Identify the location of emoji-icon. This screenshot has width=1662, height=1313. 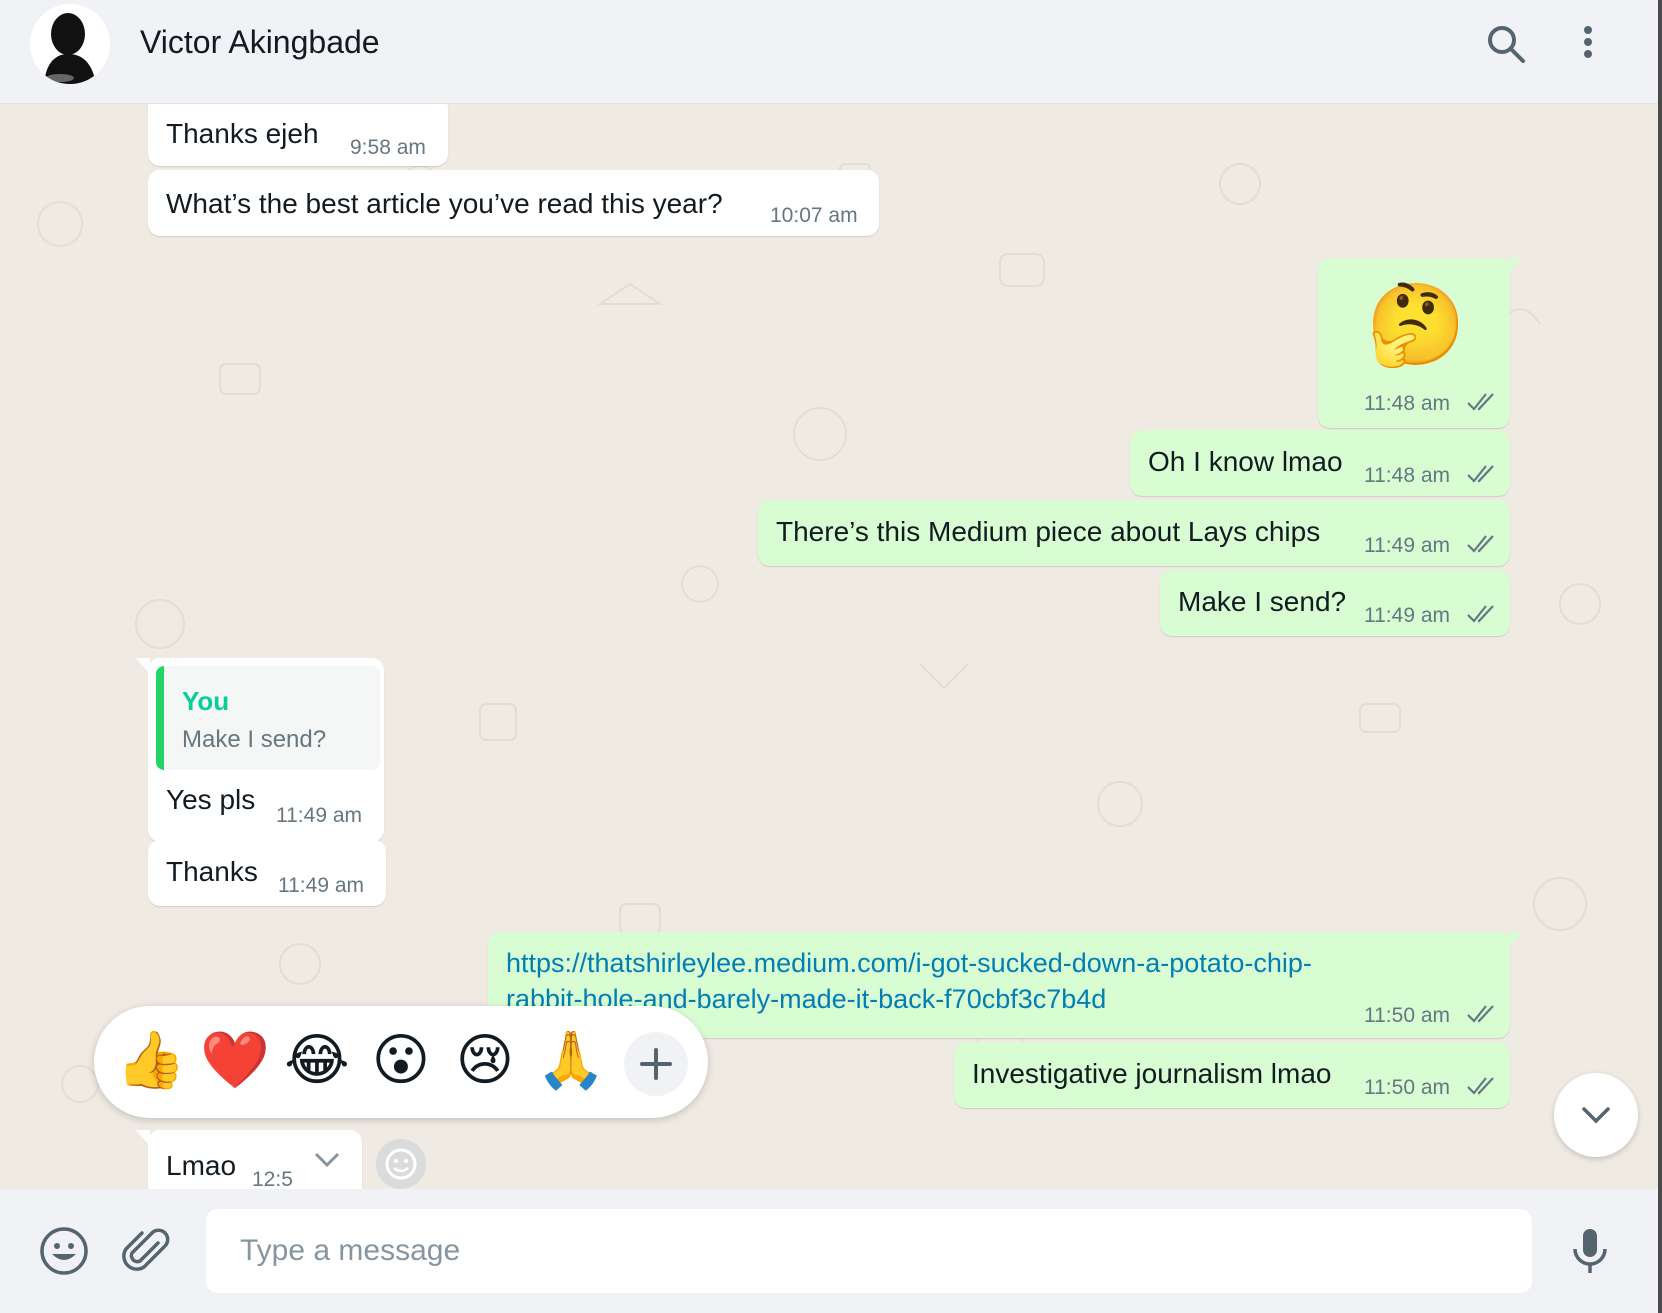
(64, 1251).